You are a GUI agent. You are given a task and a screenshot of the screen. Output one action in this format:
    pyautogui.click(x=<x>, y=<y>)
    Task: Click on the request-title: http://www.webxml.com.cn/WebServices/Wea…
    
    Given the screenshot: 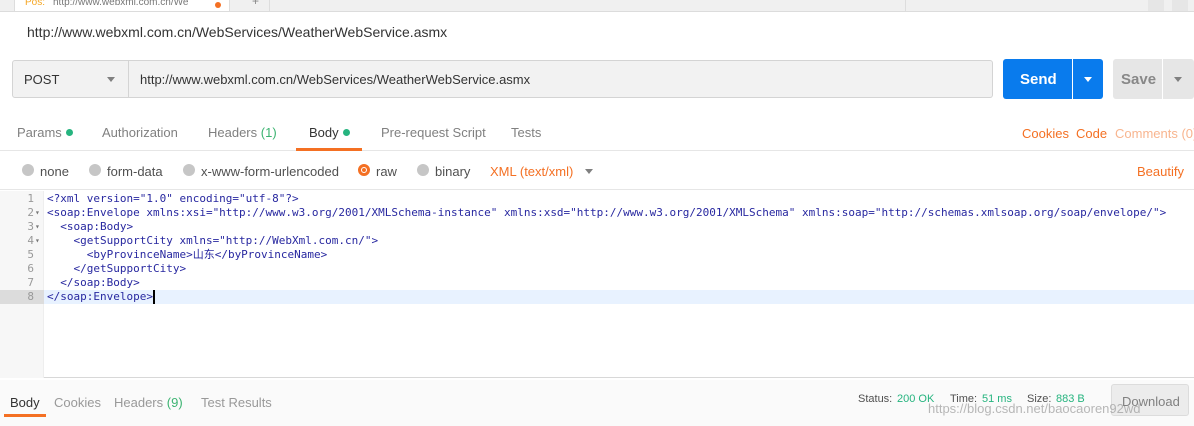 What is the action you would take?
    pyautogui.click(x=237, y=32)
    